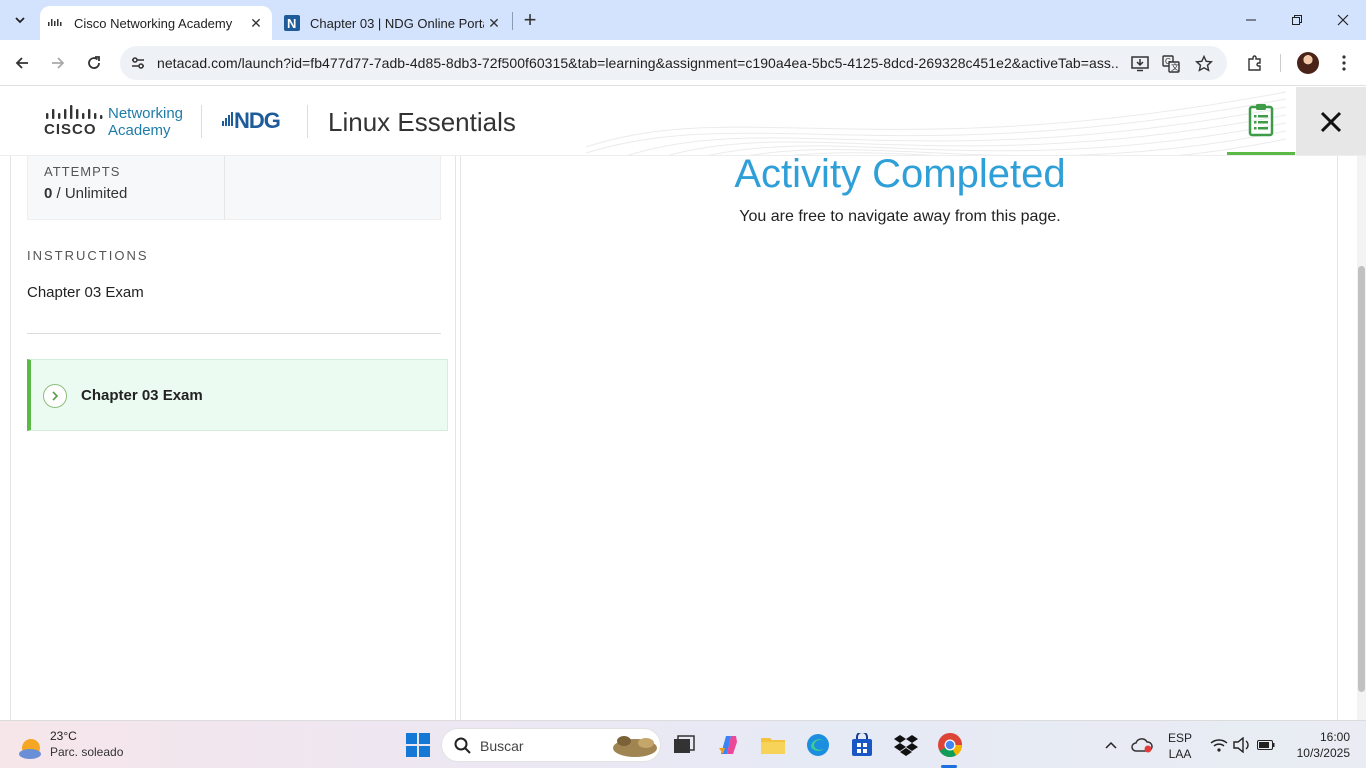 The height and width of the screenshot is (768, 1366). I want to click on search-icon, so click(462, 745).